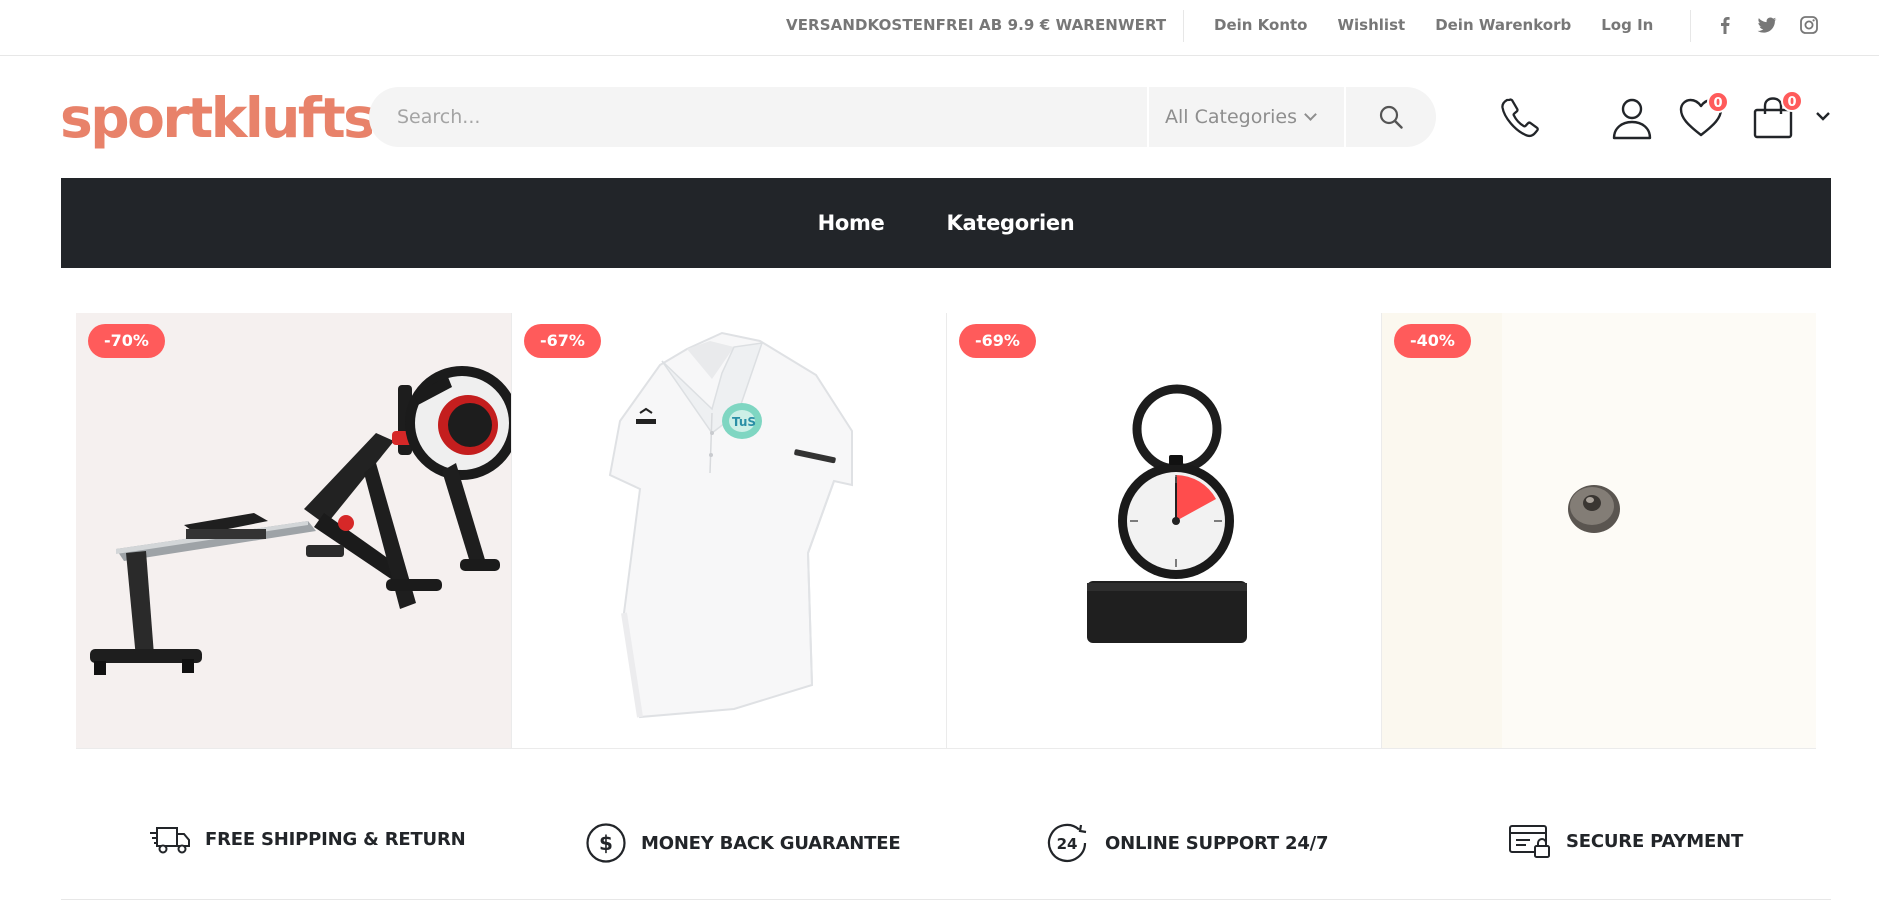 The width and height of the screenshot is (1879, 906). I want to click on service-label: MONEY BACK GUARANTEE, so click(771, 843).